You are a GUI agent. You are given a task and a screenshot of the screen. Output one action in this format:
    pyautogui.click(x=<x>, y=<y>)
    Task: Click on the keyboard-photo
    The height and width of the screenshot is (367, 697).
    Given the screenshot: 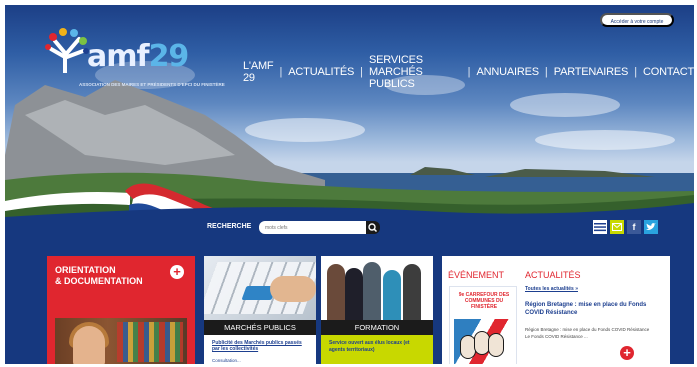 What is the action you would take?
    pyautogui.click(x=260, y=288)
    